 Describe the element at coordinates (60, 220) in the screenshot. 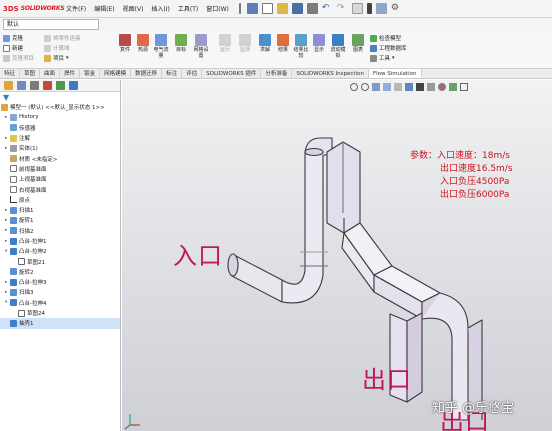

I see `tree-item-revolve1: ▸ 旋转1` at that location.